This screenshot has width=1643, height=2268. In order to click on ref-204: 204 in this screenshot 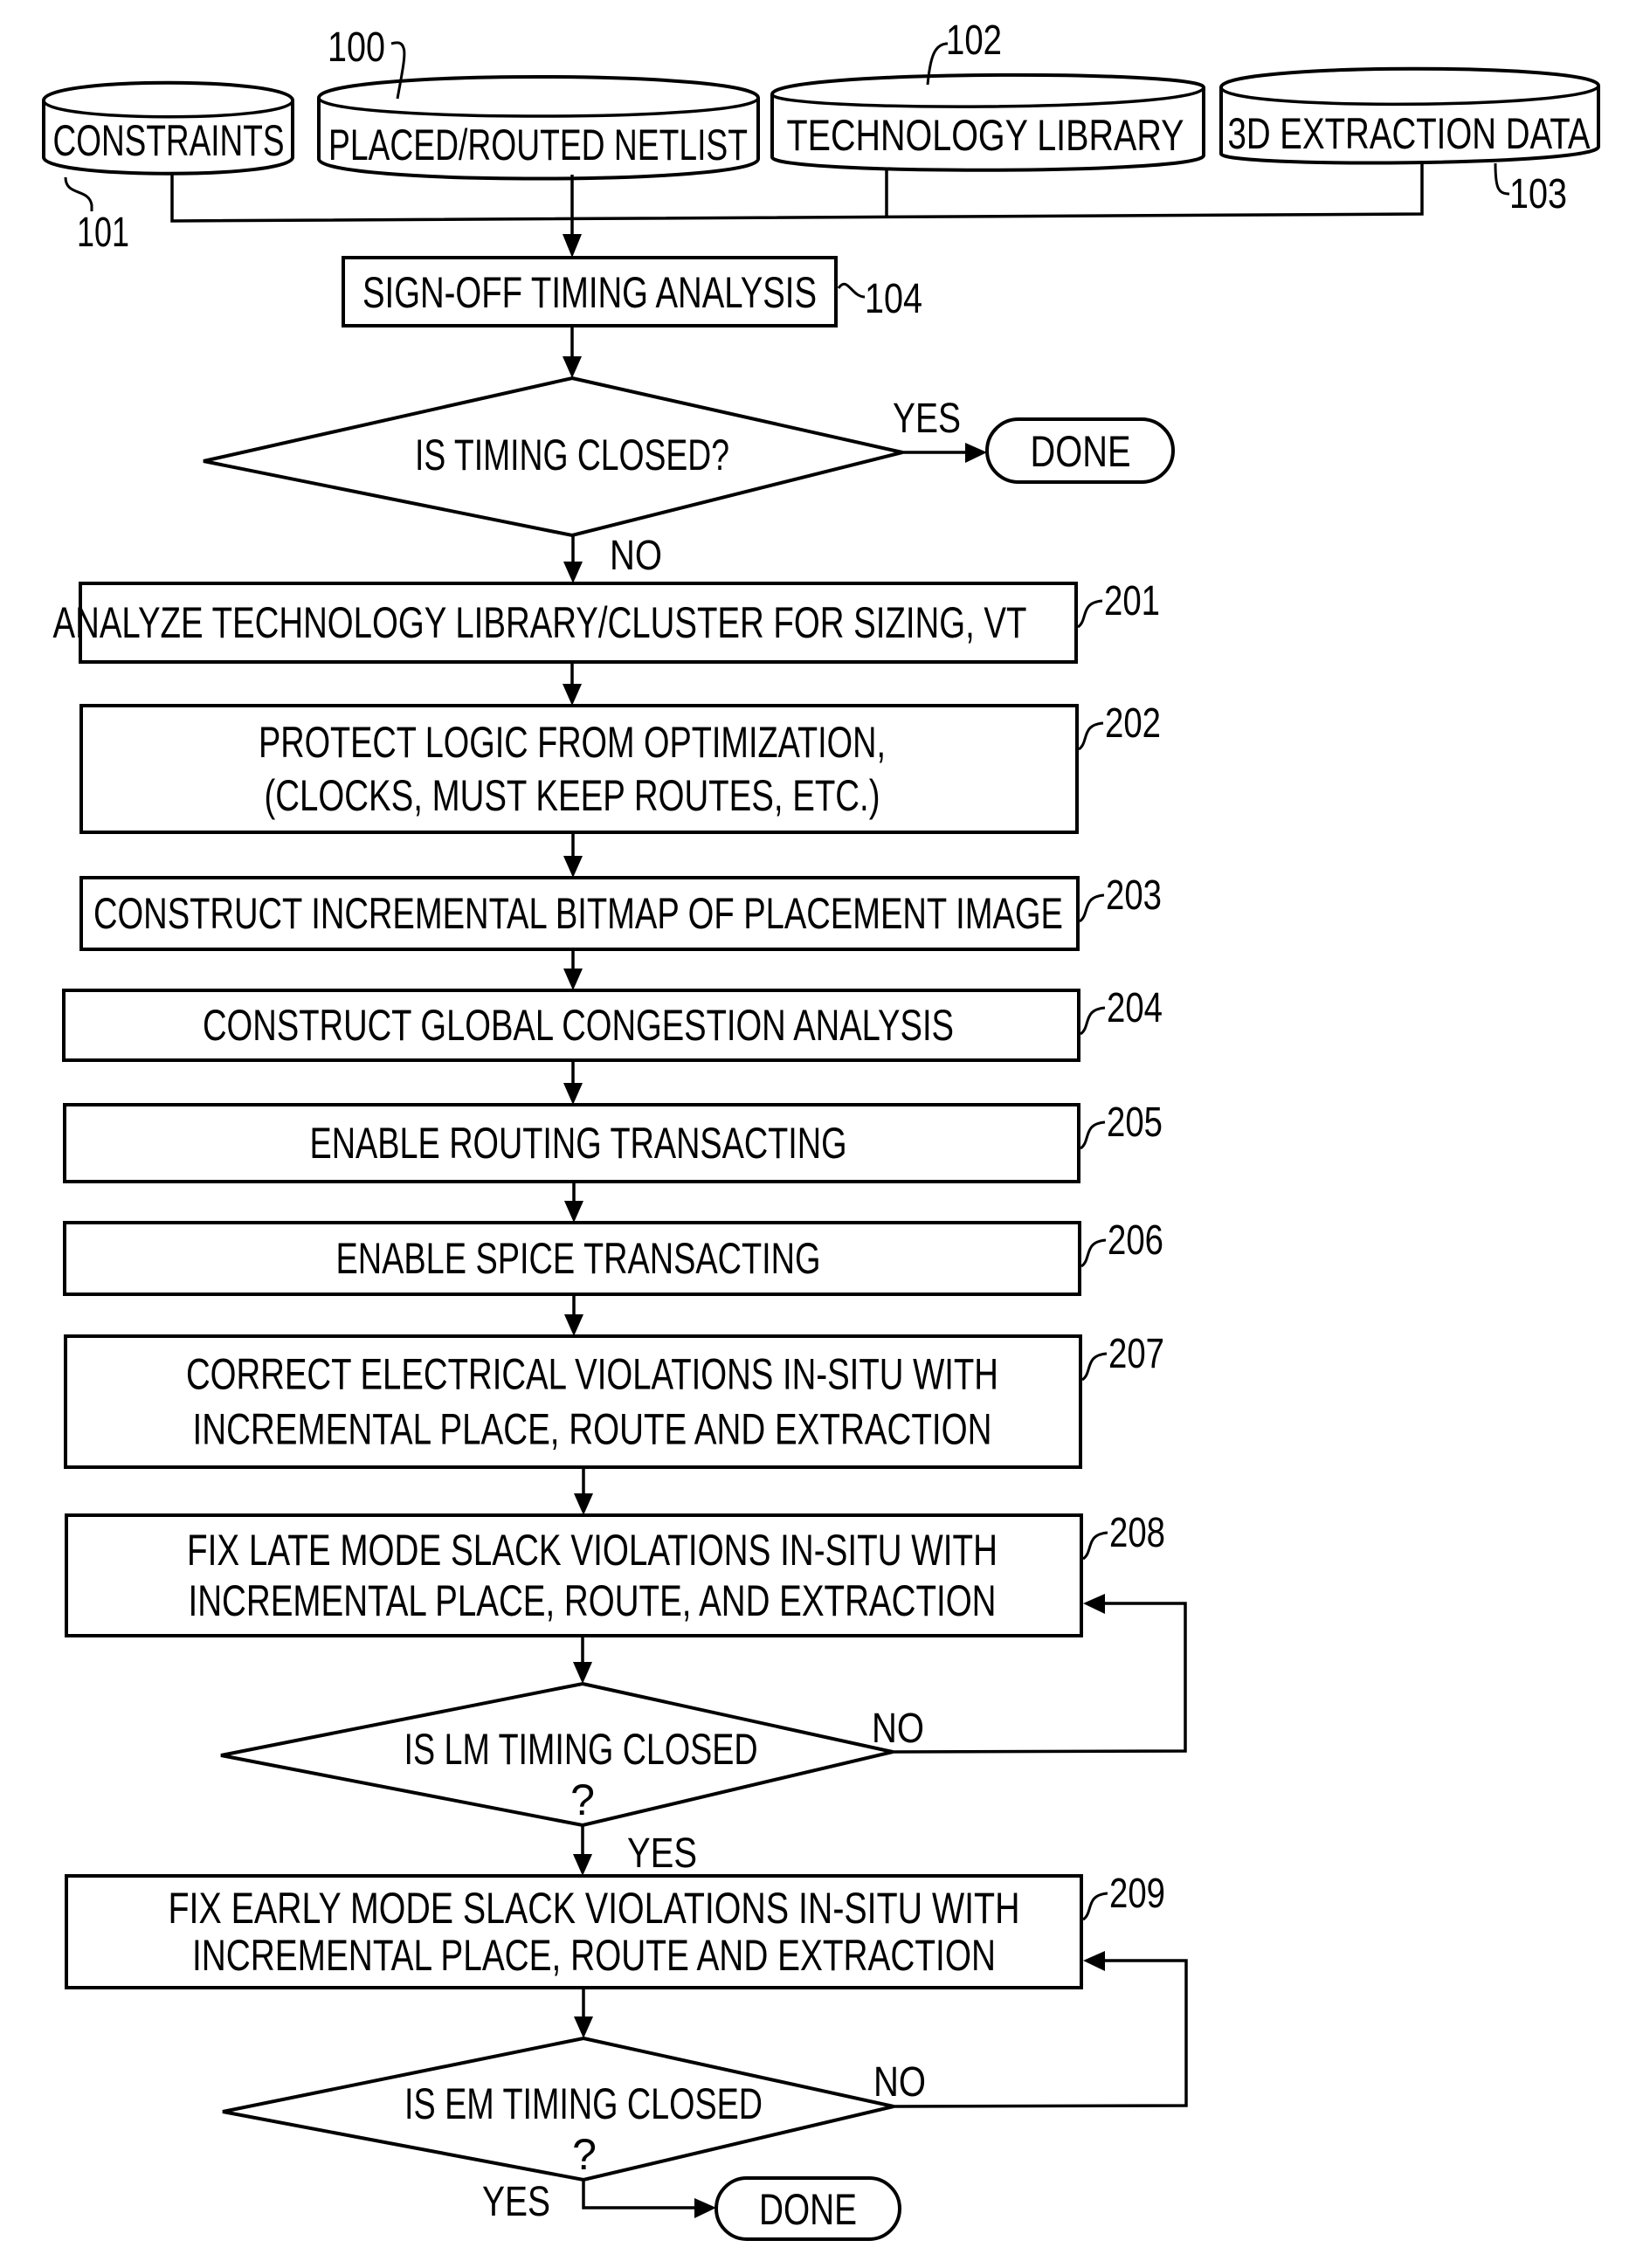, I will do `click(1135, 1008)`.